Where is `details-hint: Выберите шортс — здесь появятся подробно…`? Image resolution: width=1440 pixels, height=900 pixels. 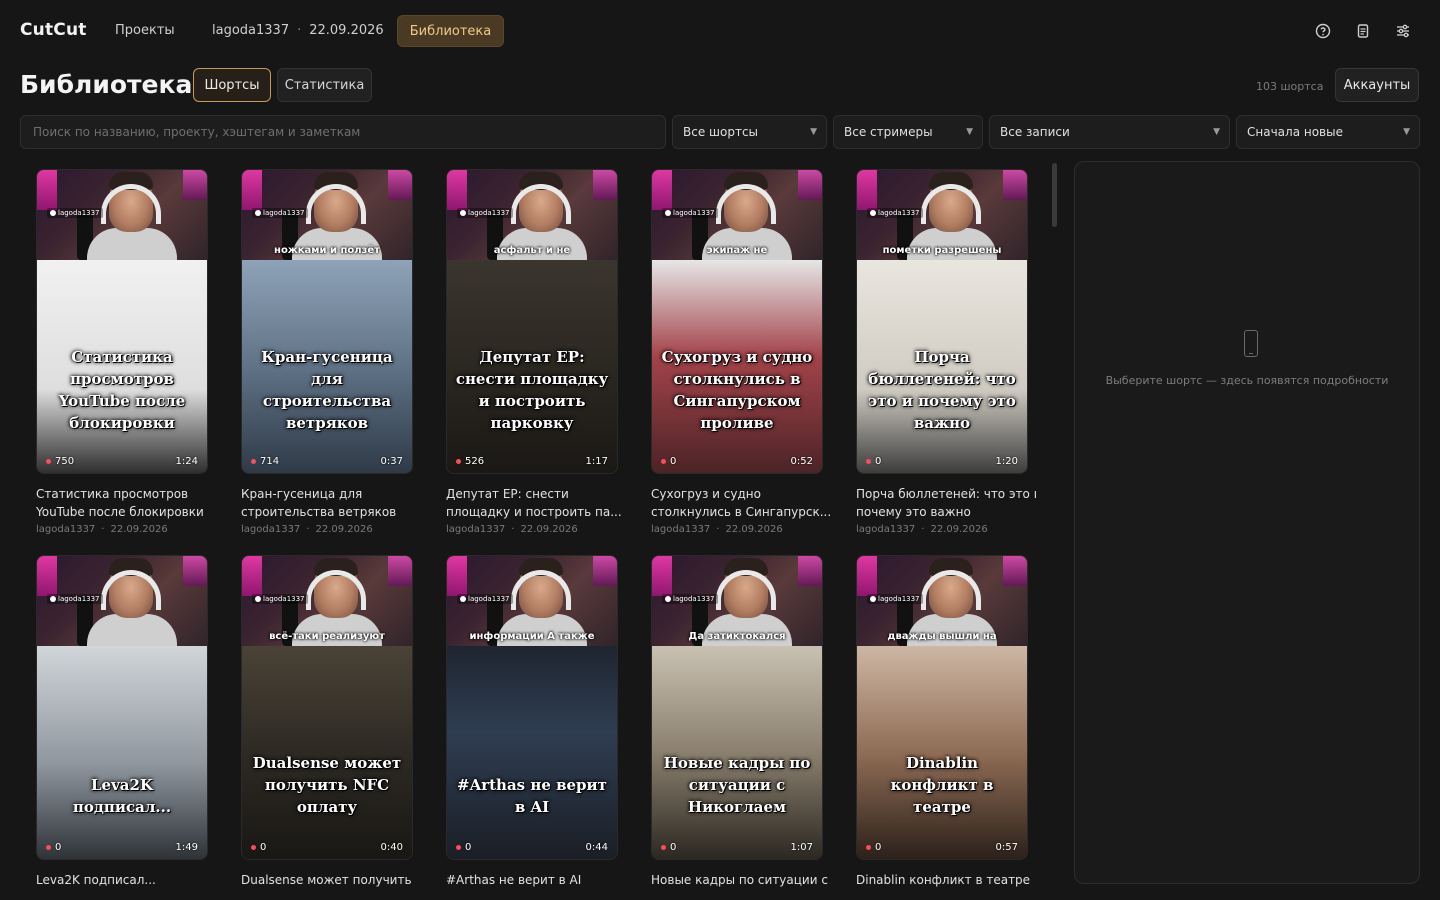
details-hint: Выберите шортс — здесь появятся подробно… is located at coordinates (1247, 380).